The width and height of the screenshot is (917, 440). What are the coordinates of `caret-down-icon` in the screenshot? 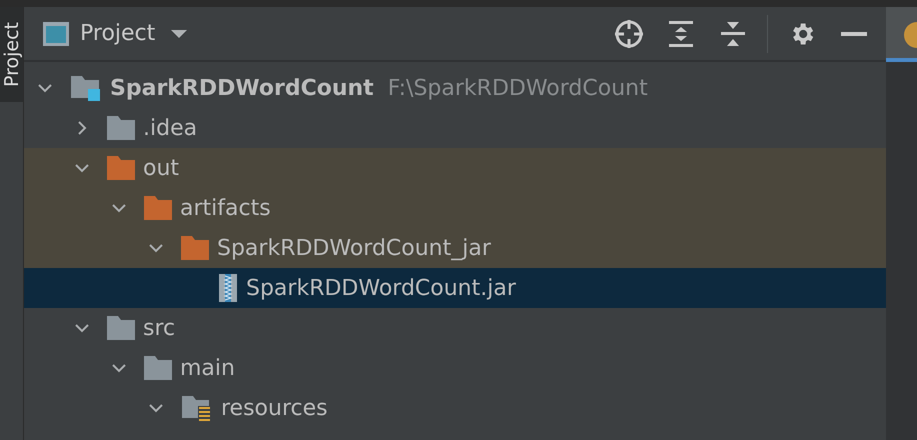 It's located at (179, 33).